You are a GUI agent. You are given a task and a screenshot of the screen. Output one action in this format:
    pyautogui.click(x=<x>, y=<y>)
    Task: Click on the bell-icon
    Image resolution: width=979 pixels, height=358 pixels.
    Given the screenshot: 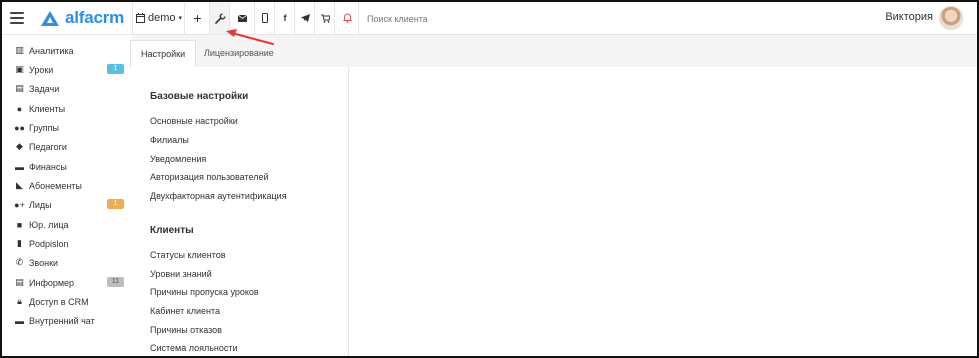 What is the action you would take?
    pyautogui.click(x=347, y=18)
    